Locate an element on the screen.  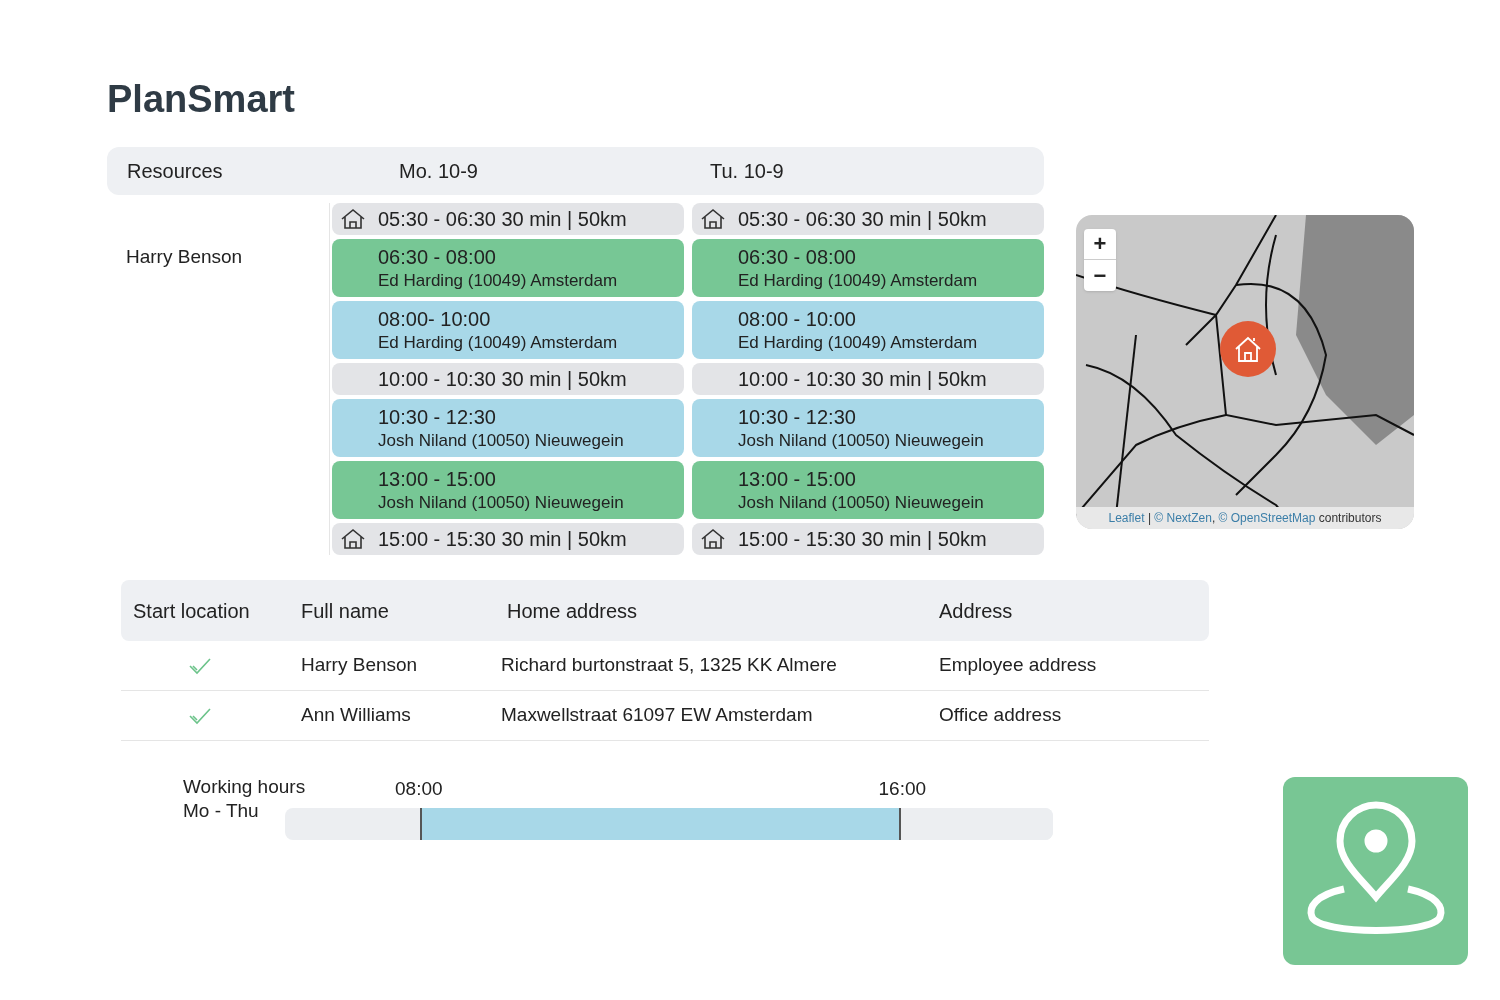
appointment-card: 08:00- 10:00 Ed Harding (10049) Amsterdam is located at coordinates (508, 330).